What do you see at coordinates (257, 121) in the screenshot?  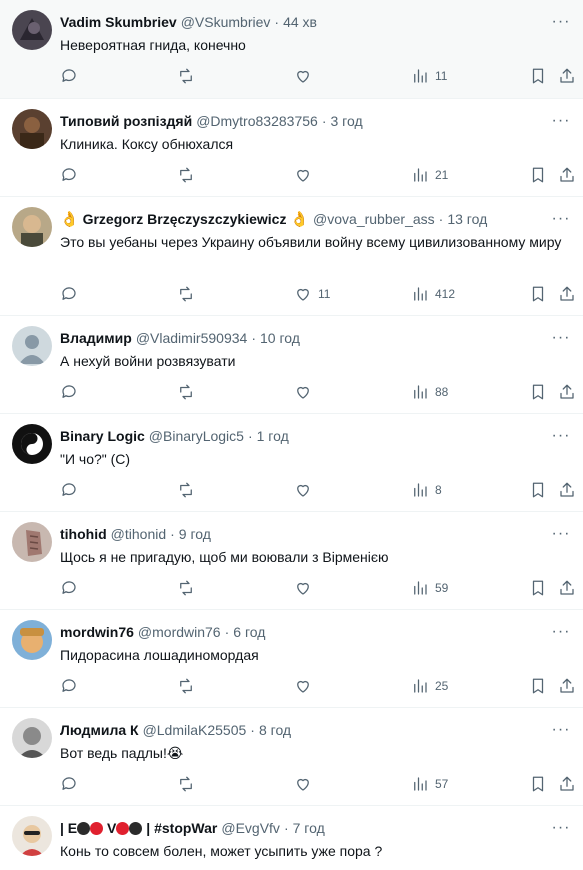 I see `user-handle: @Dmytro83283756` at bounding box center [257, 121].